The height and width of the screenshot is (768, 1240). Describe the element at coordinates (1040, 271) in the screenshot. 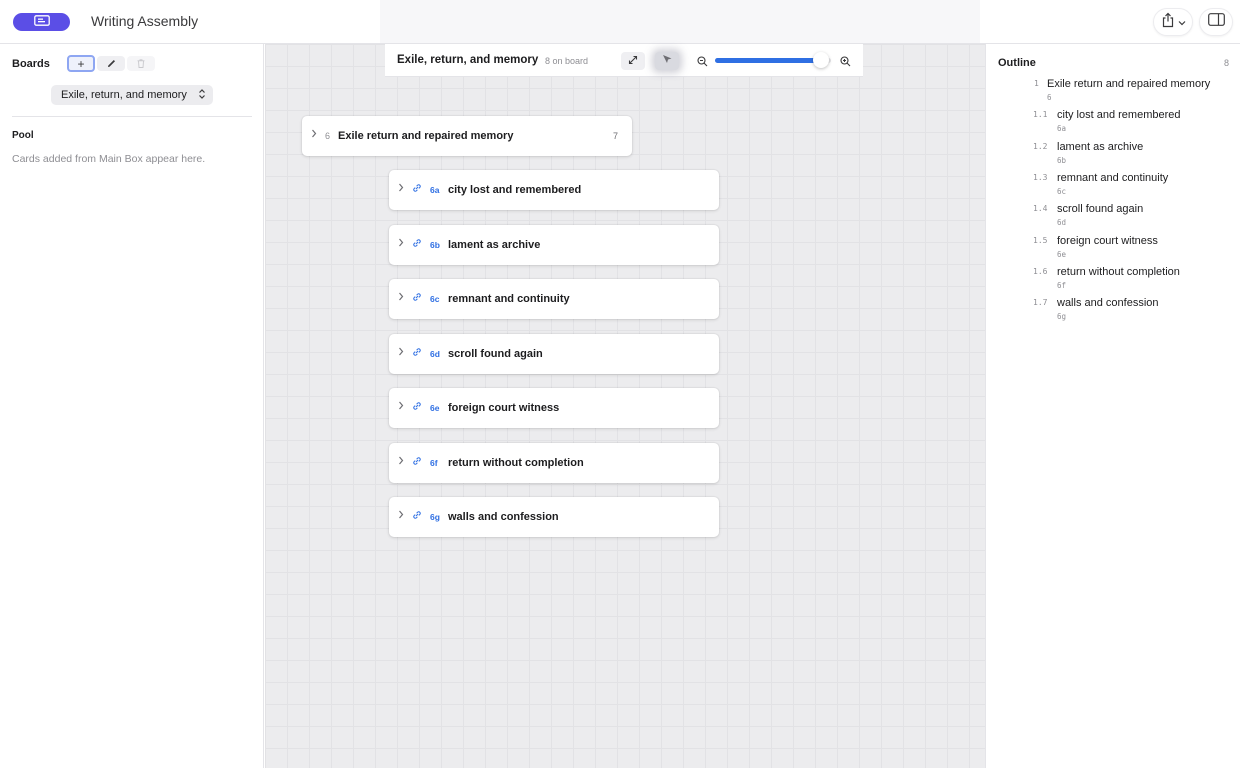

I see `outline-number: 1.6` at that location.